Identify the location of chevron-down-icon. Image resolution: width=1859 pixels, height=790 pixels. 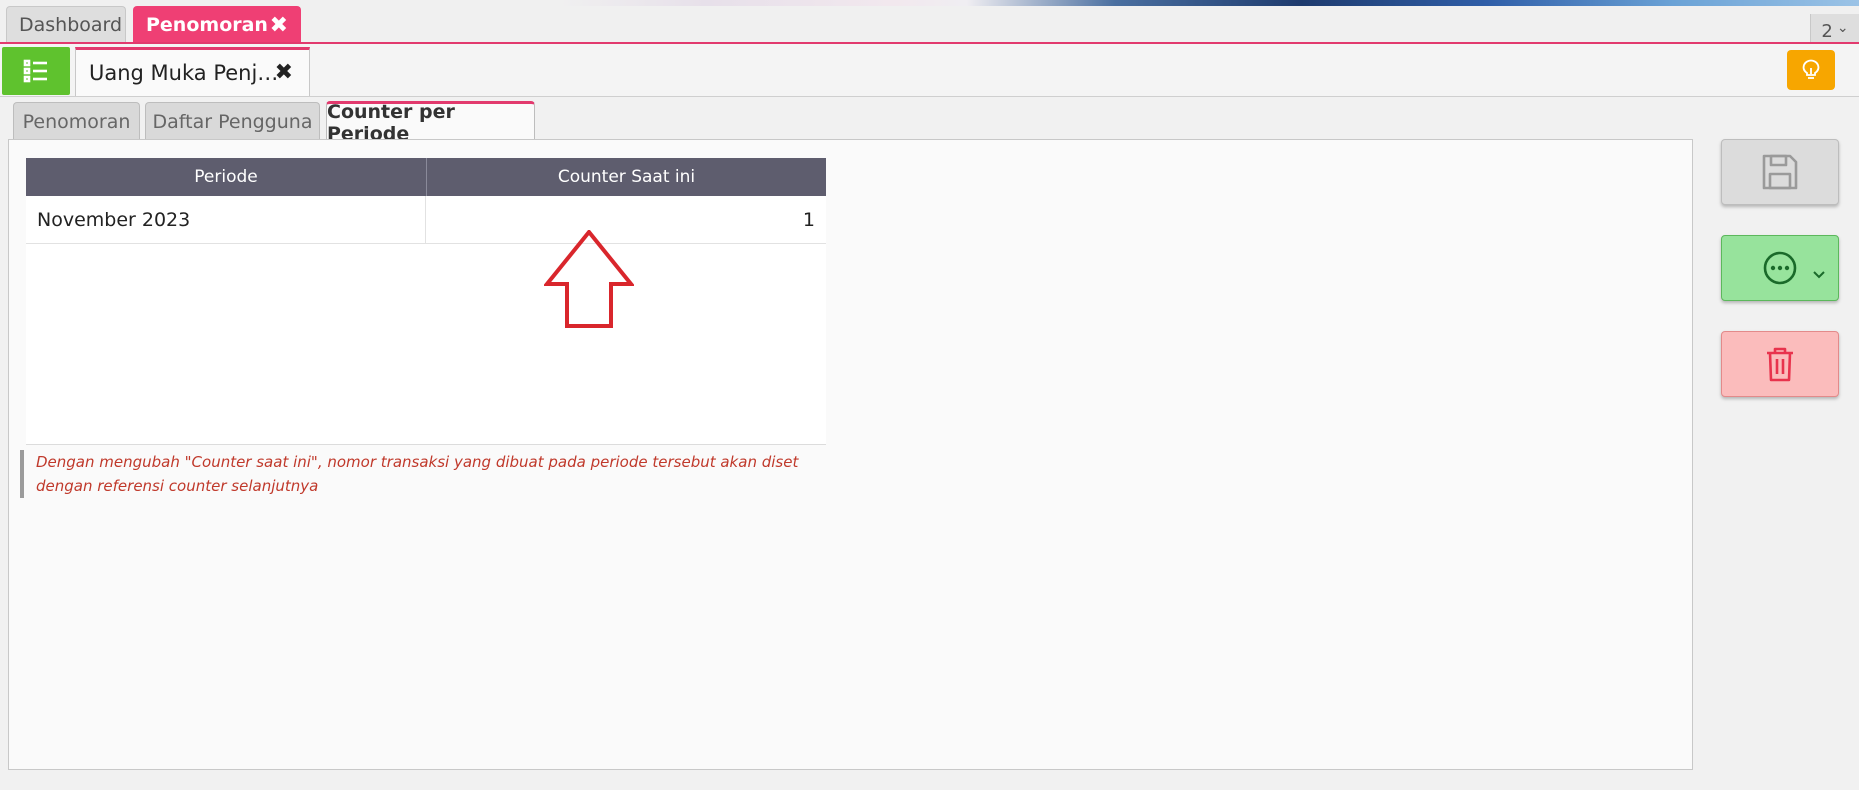
(1819, 275).